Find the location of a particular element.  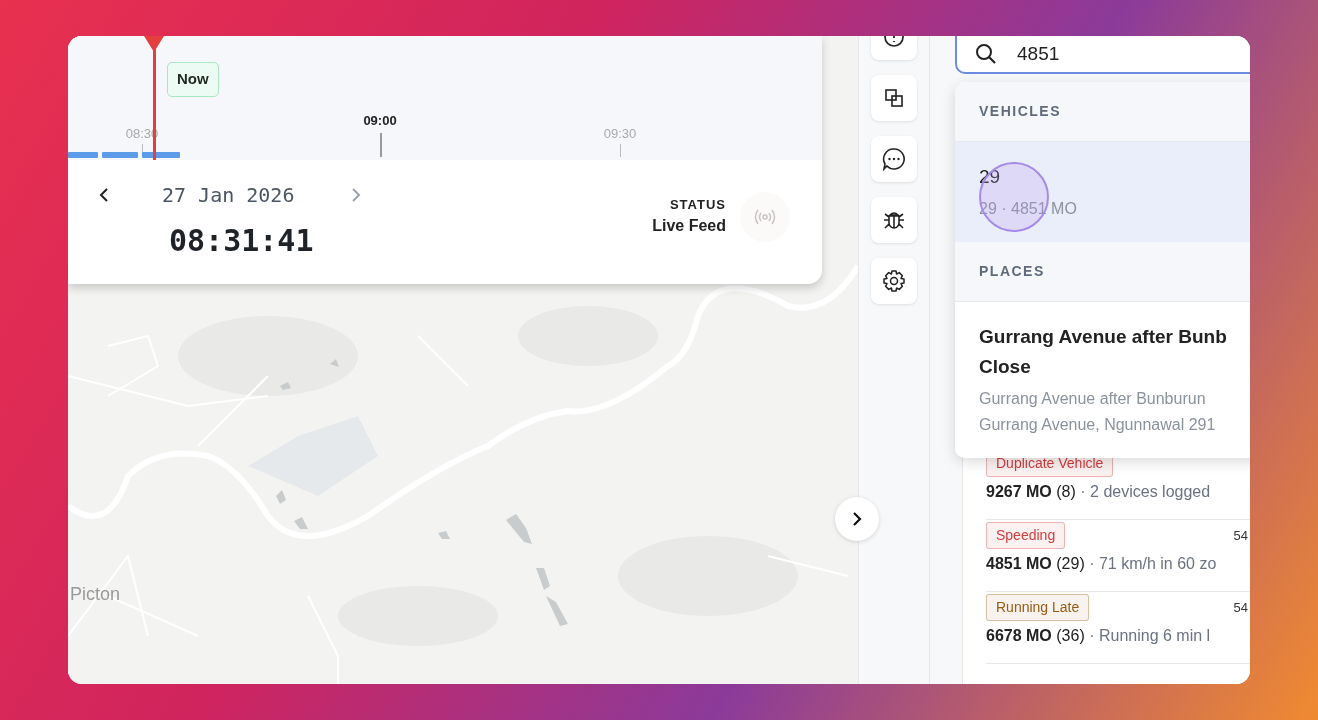

alert-row: Speeding 54 4851 MO (29) · 71 km/h in 60 zo is located at coordinates (1118, 556).